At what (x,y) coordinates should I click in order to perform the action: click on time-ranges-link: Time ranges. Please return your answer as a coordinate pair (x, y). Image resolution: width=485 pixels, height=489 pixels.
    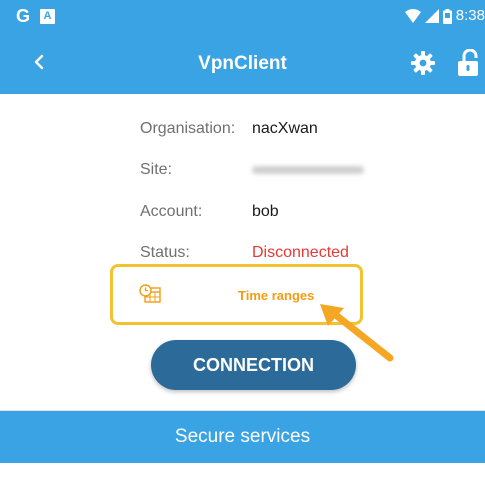
    Looking at the image, I should click on (298, 295).